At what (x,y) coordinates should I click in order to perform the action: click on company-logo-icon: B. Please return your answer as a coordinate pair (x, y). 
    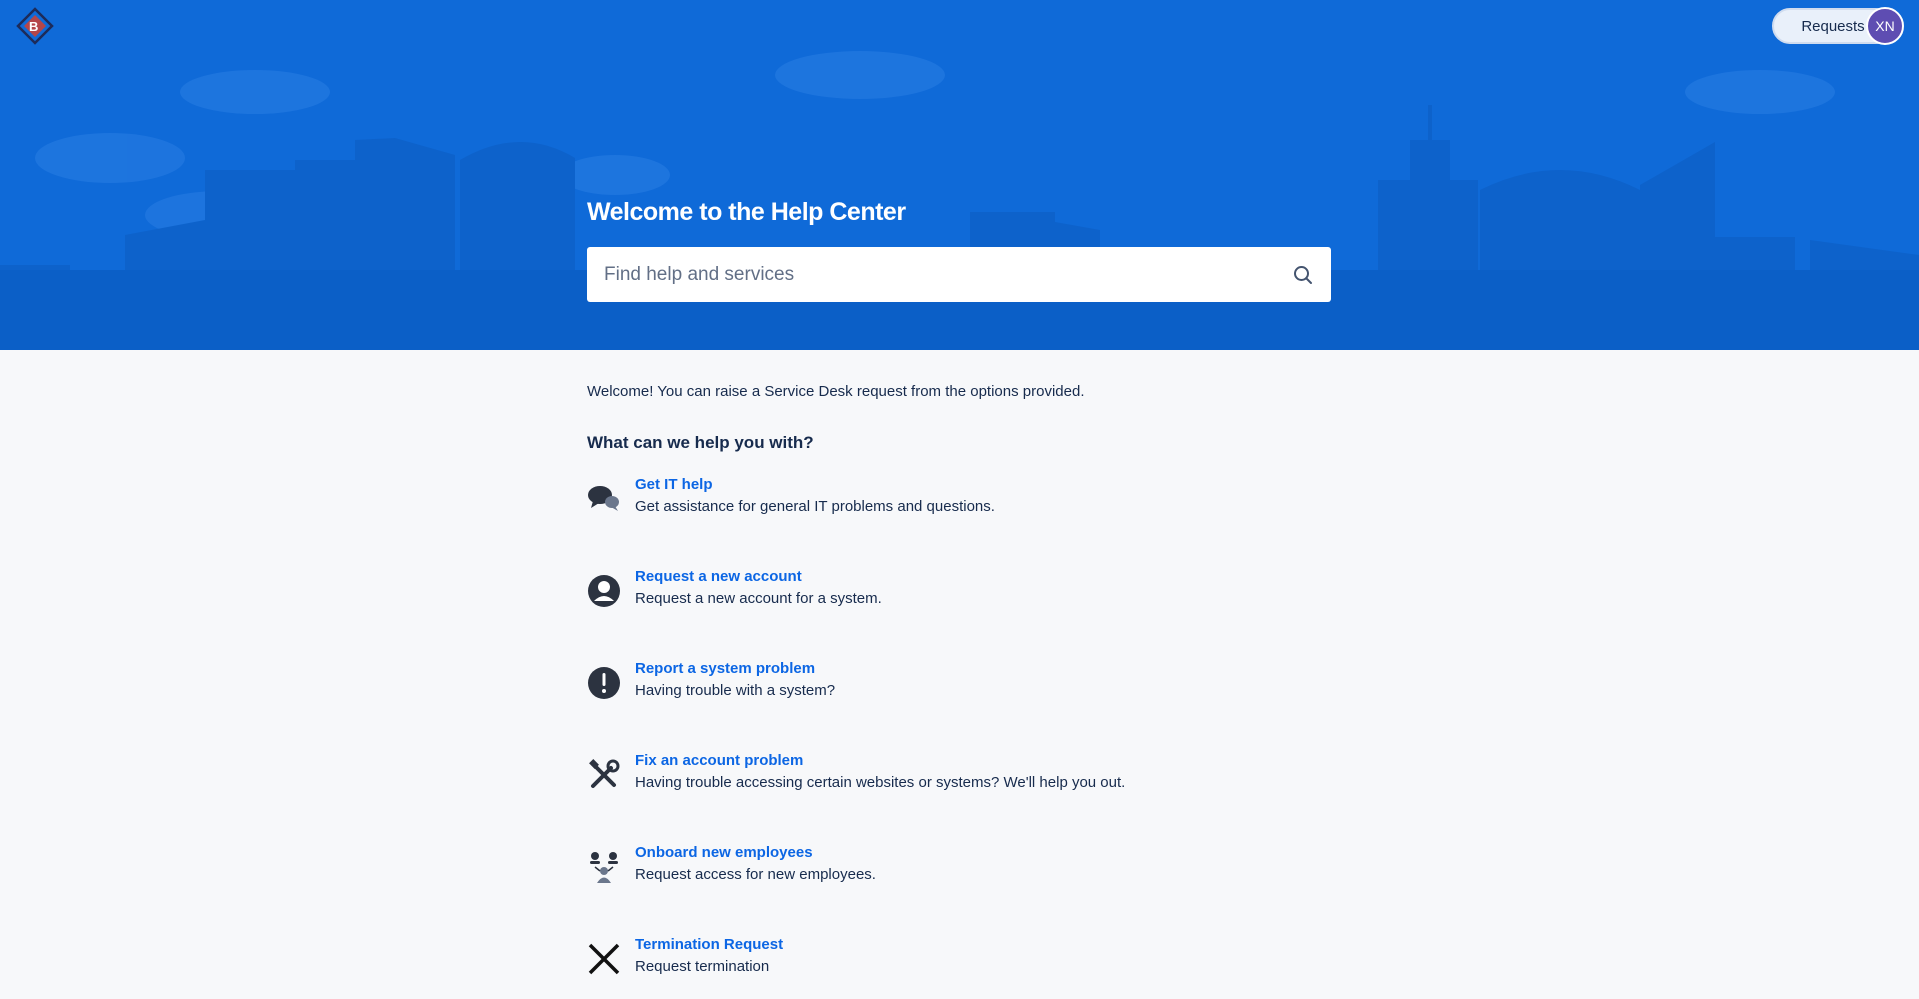
    Looking at the image, I should click on (35, 26).